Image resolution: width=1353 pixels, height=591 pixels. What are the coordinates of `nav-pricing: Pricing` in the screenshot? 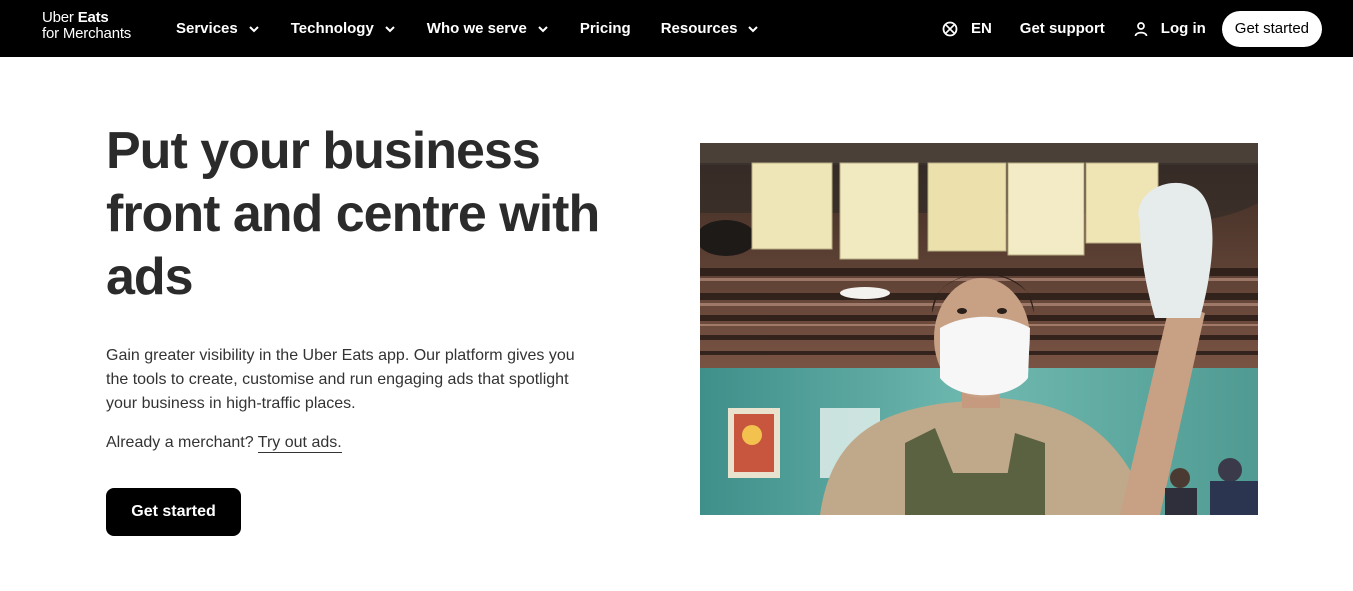 It's located at (605, 28).